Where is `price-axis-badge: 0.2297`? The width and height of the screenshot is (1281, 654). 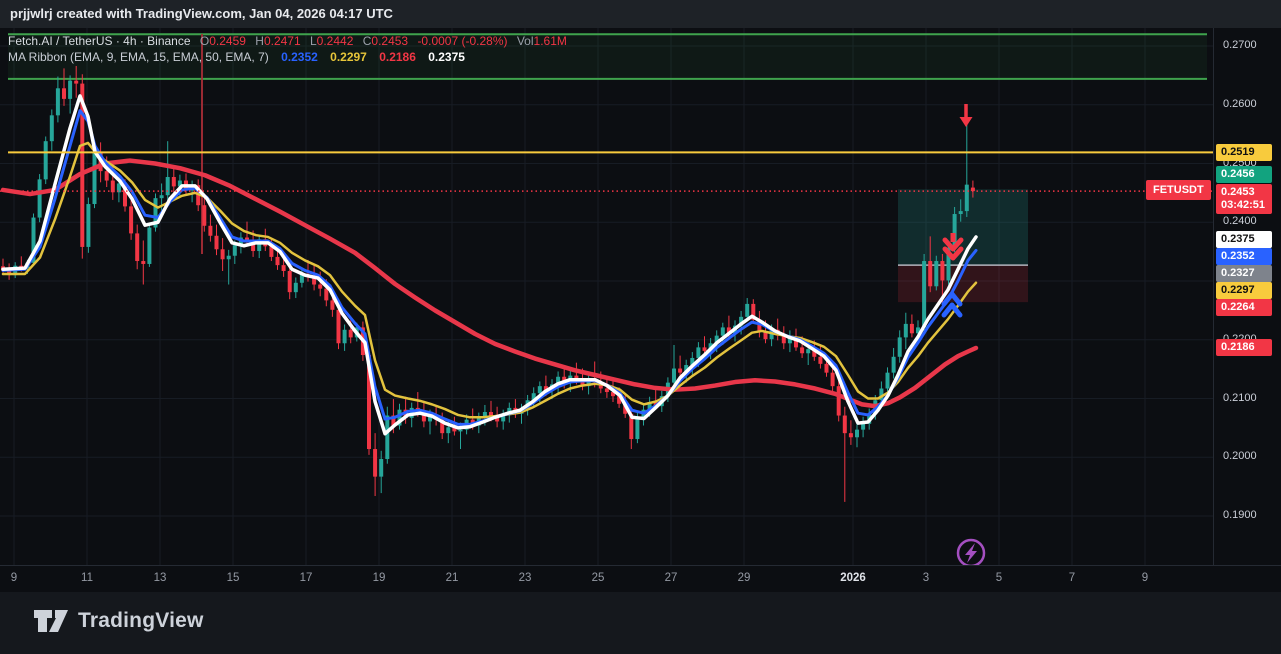 price-axis-badge: 0.2297 is located at coordinates (1244, 290).